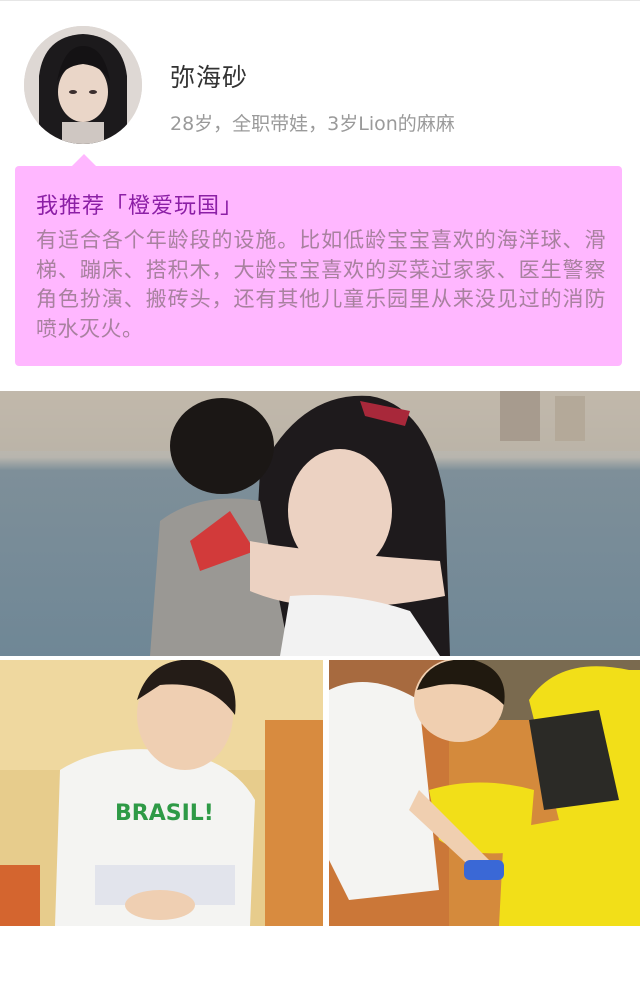  What do you see at coordinates (140, 206) in the screenshot?
I see `recommendation-title: 我推荐「橙爱玩国」` at bounding box center [140, 206].